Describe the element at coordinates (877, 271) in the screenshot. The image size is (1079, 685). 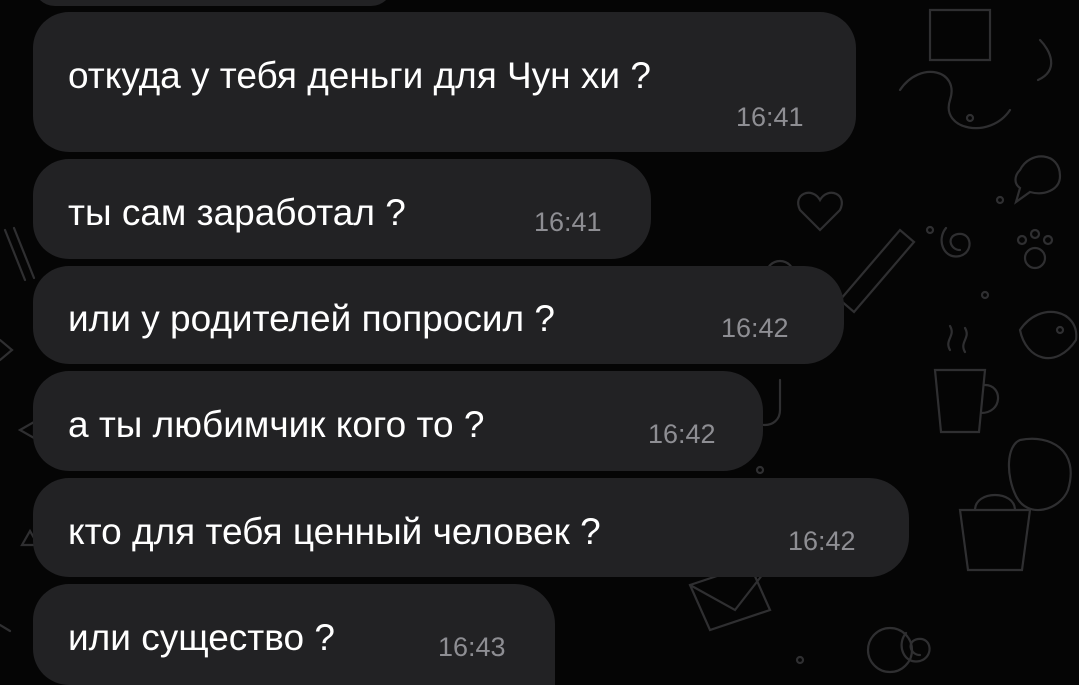
I see `candy-doodle` at that location.